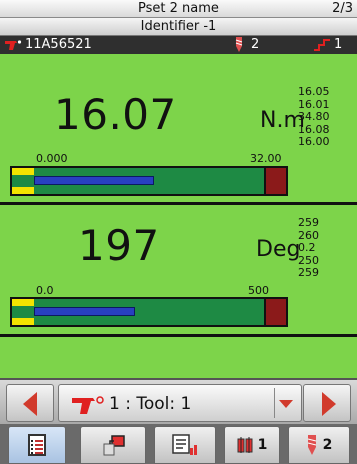 The width and height of the screenshot is (357, 464). Describe the element at coordinates (319, 445) in the screenshot. I see `tab-bits: 2` at that location.